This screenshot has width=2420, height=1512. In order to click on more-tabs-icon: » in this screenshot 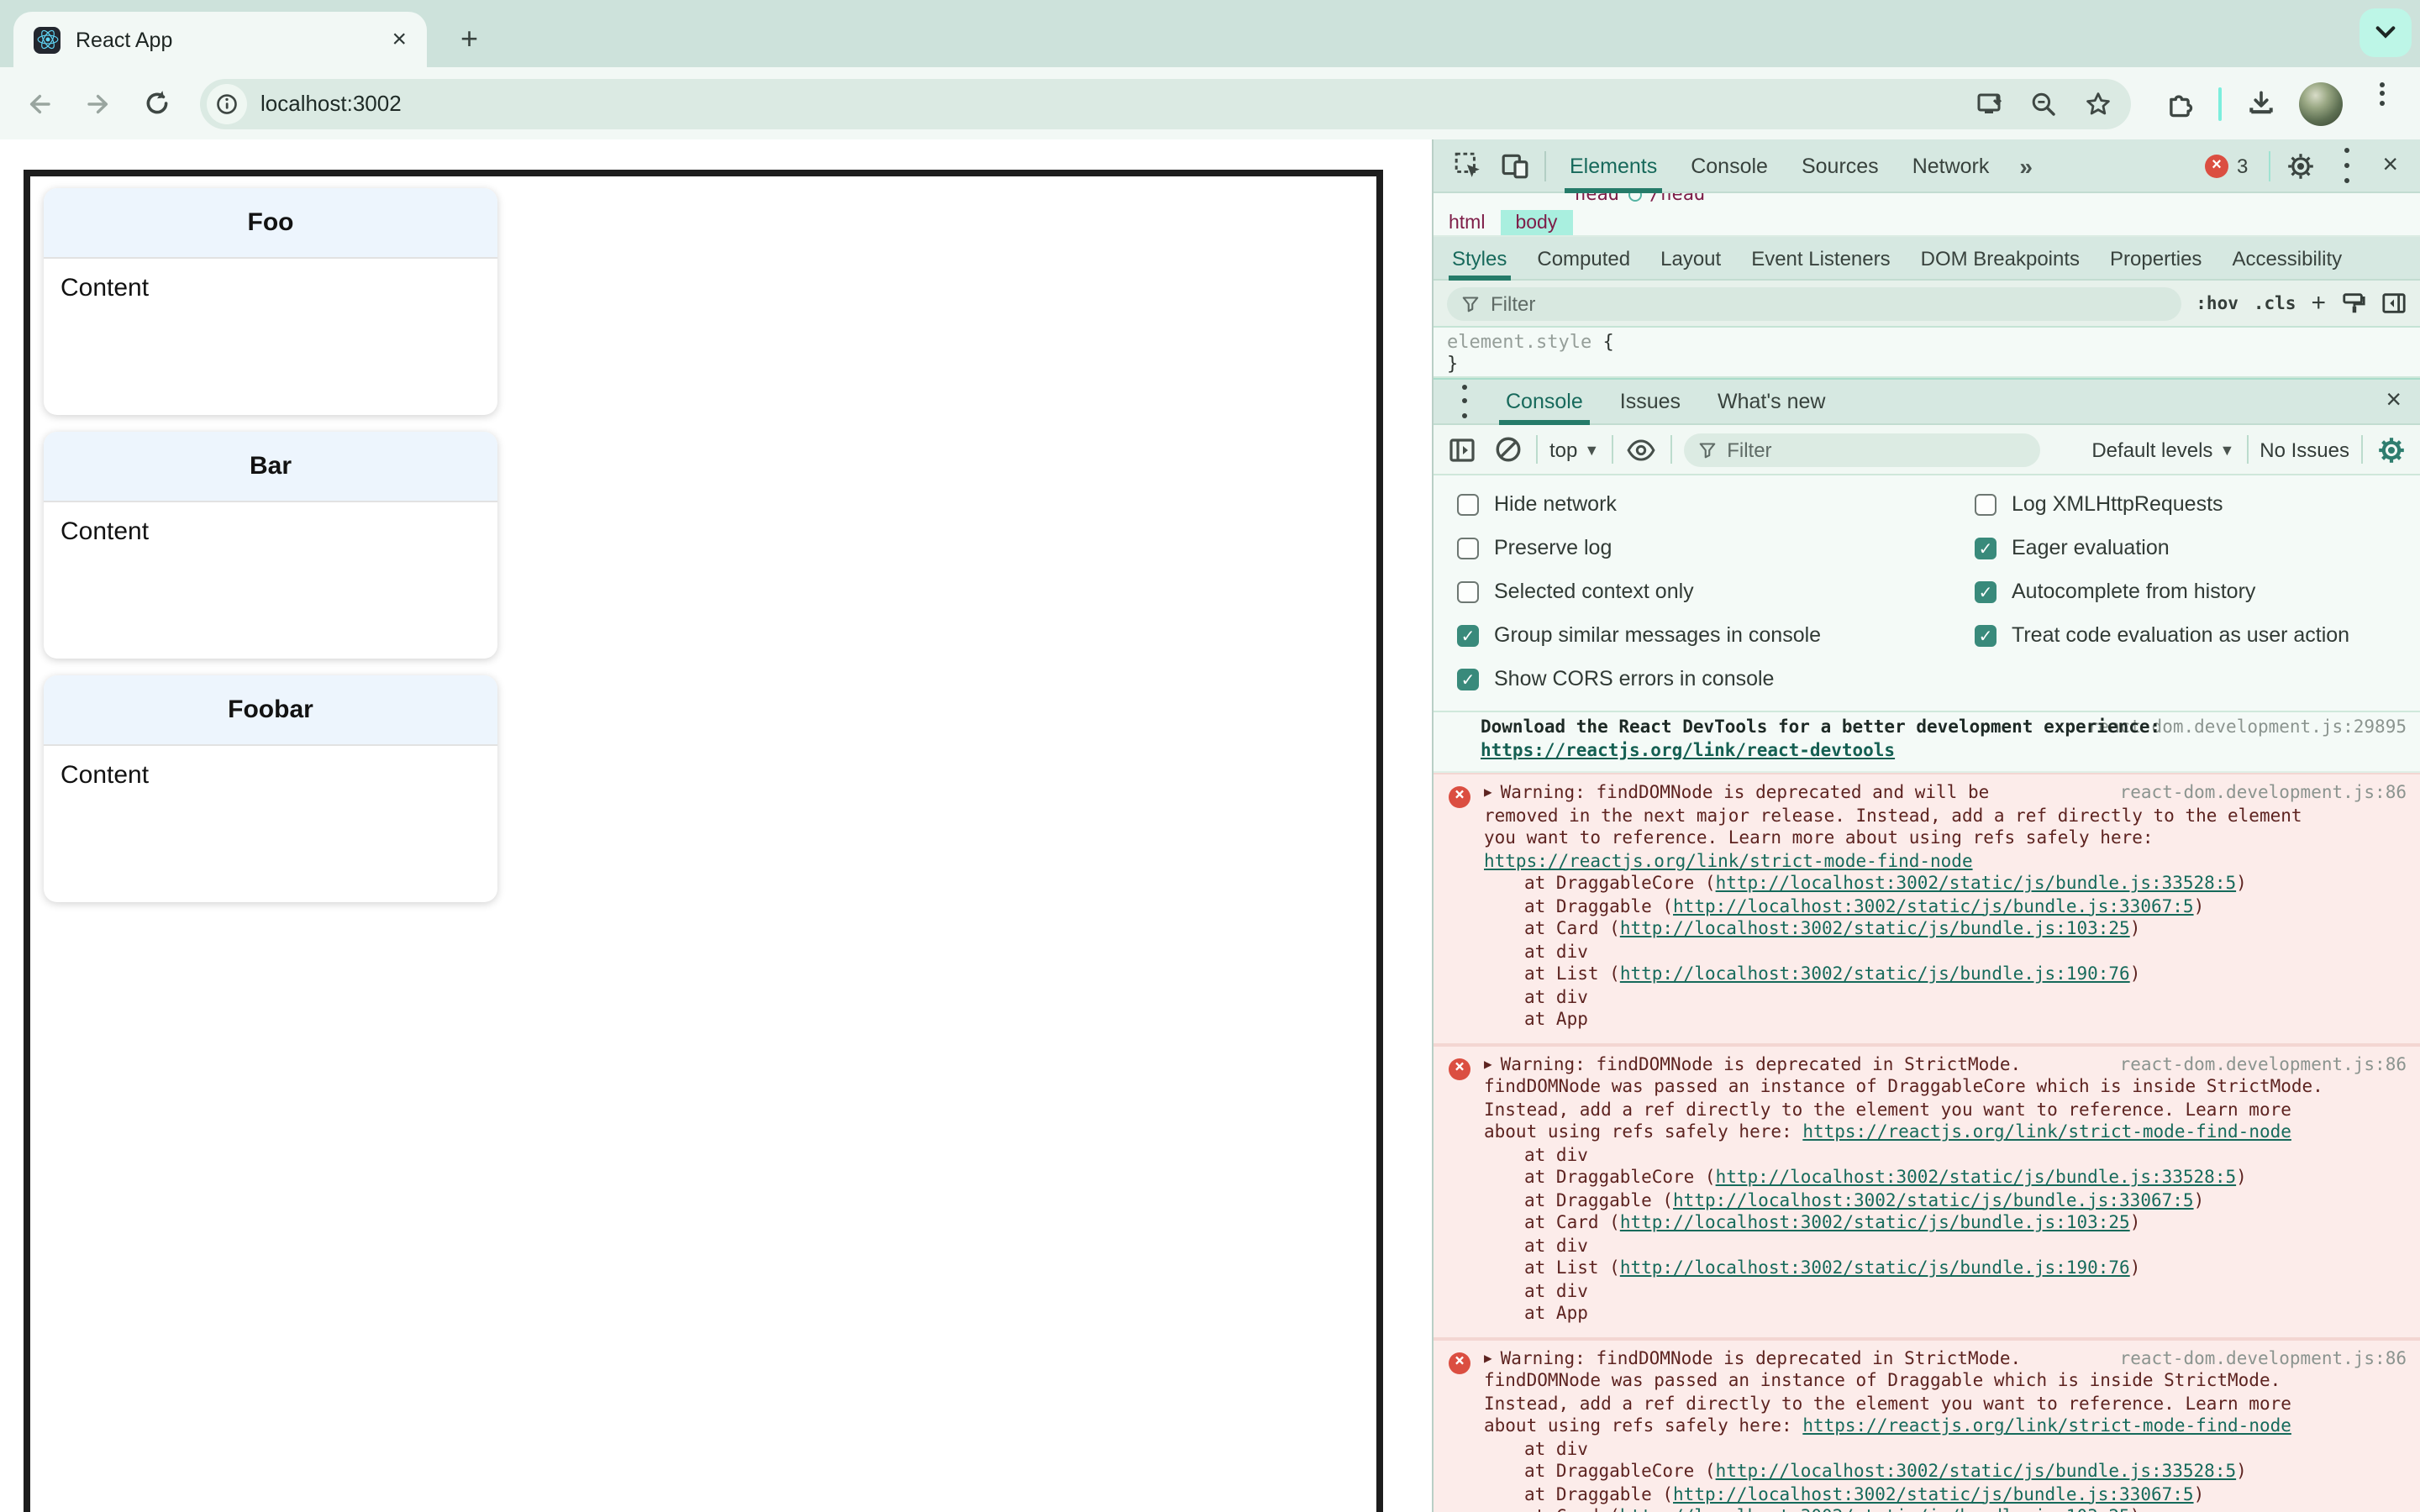, I will do `click(2026, 165)`.